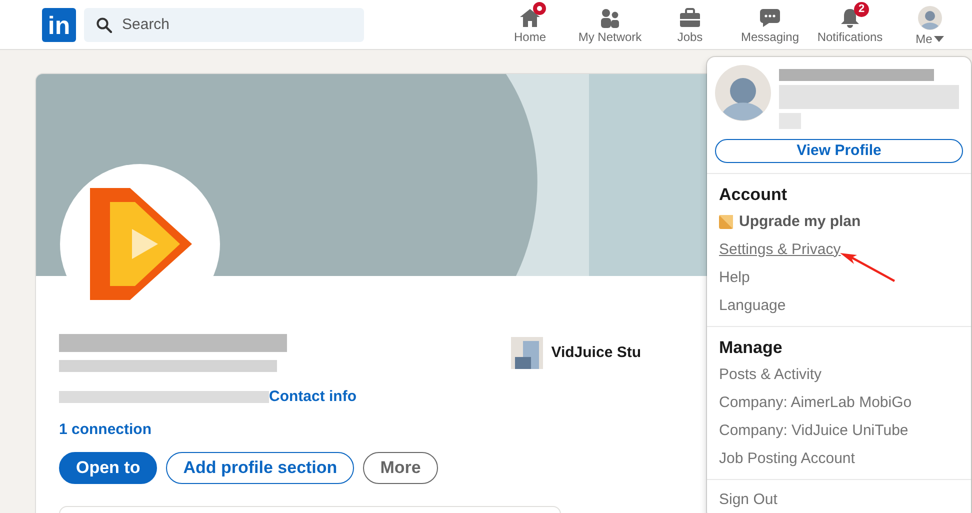 Image resolution: width=972 pixels, height=513 pixels. I want to click on menu-link: Upgrade my plan, so click(800, 222).